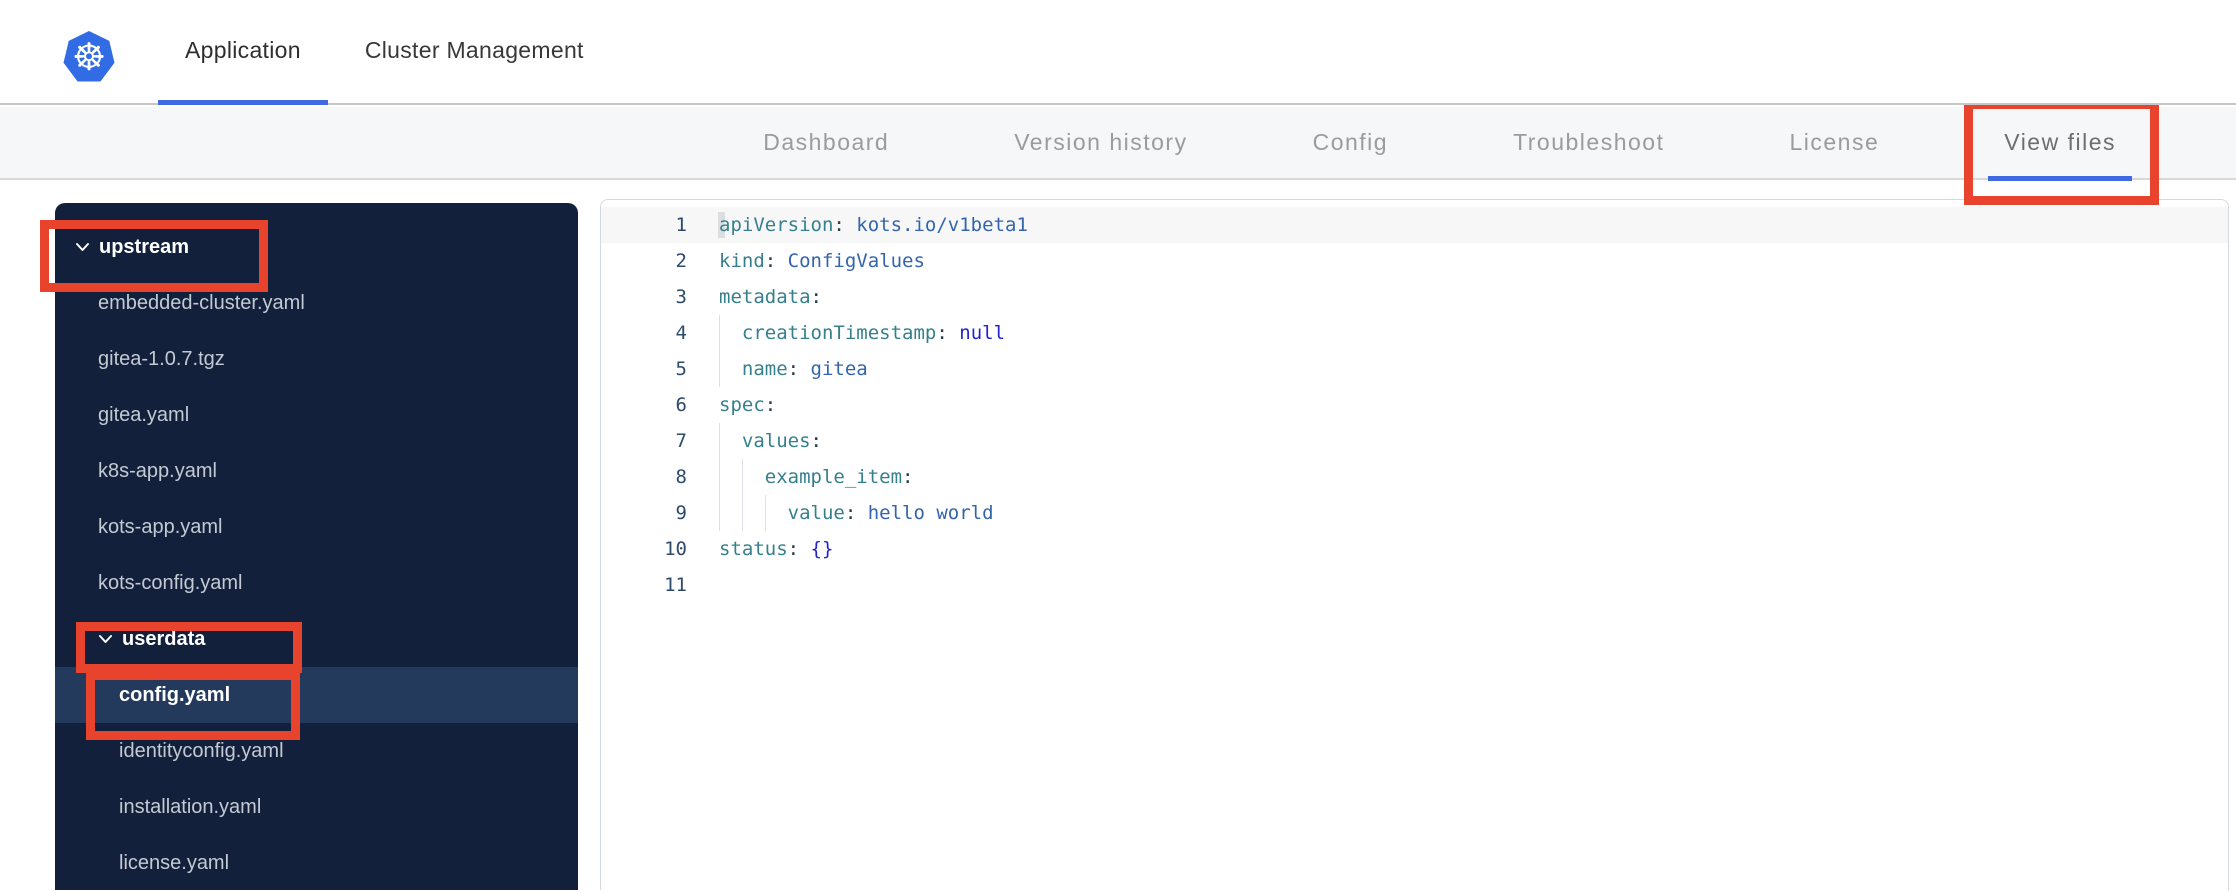 The image size is (2236, 891). What do you see at coordinates (776, 225) in the screenshot?
I see `yaml-key: apiVersion` at bounding box center [776, 225].